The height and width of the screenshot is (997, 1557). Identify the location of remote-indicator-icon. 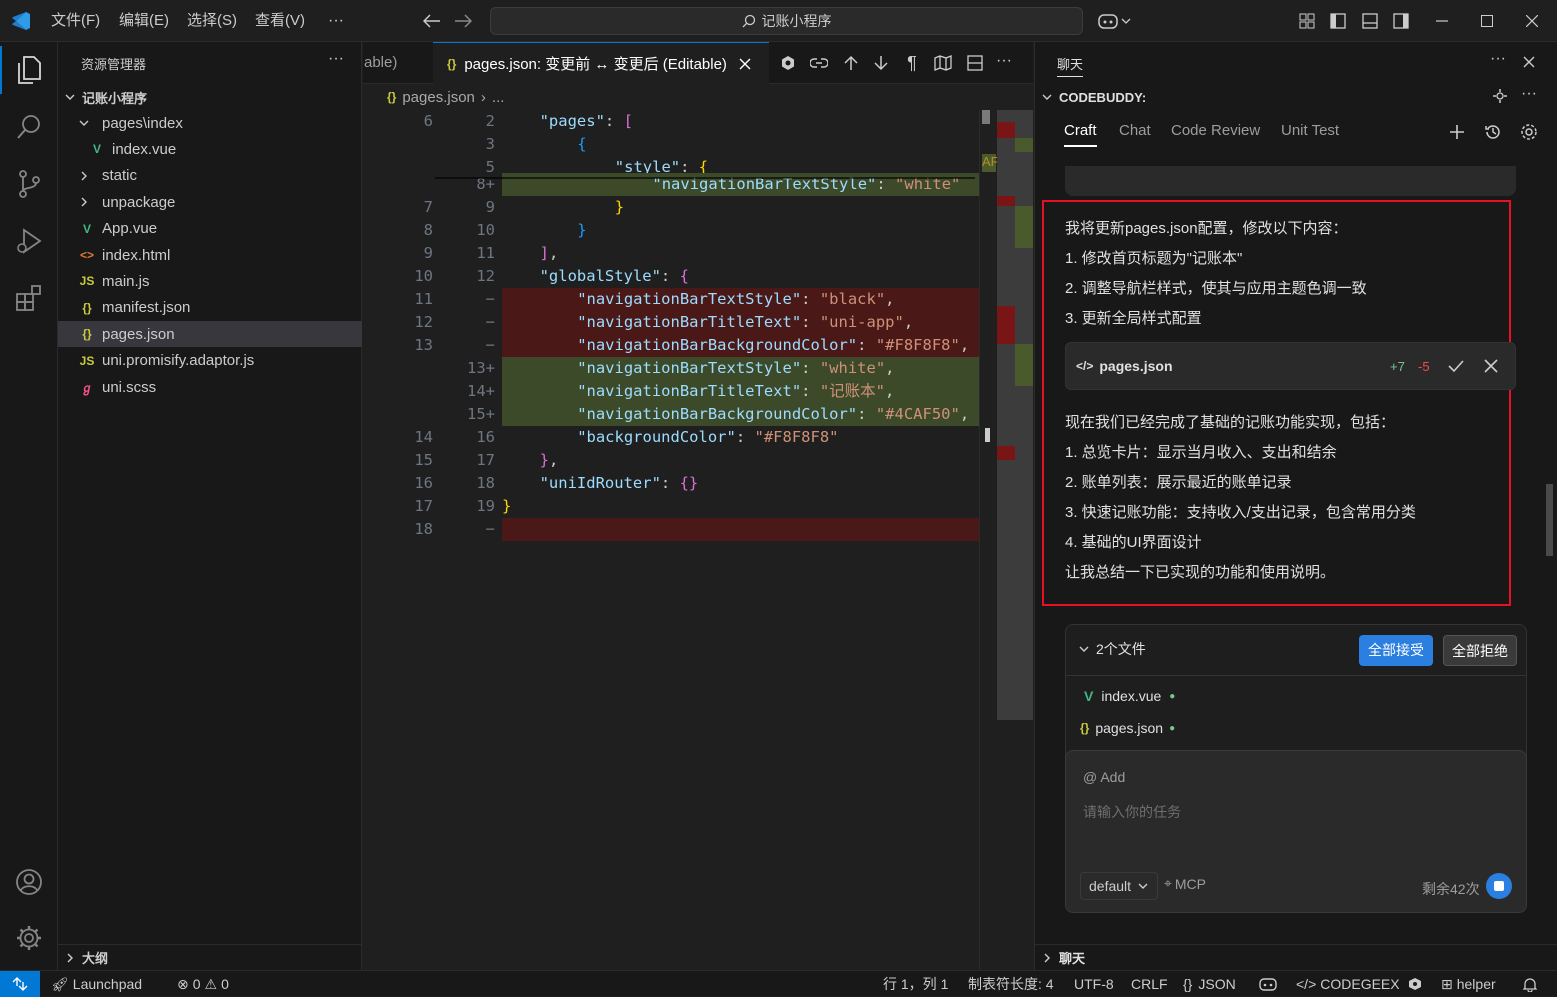
(20, 984).